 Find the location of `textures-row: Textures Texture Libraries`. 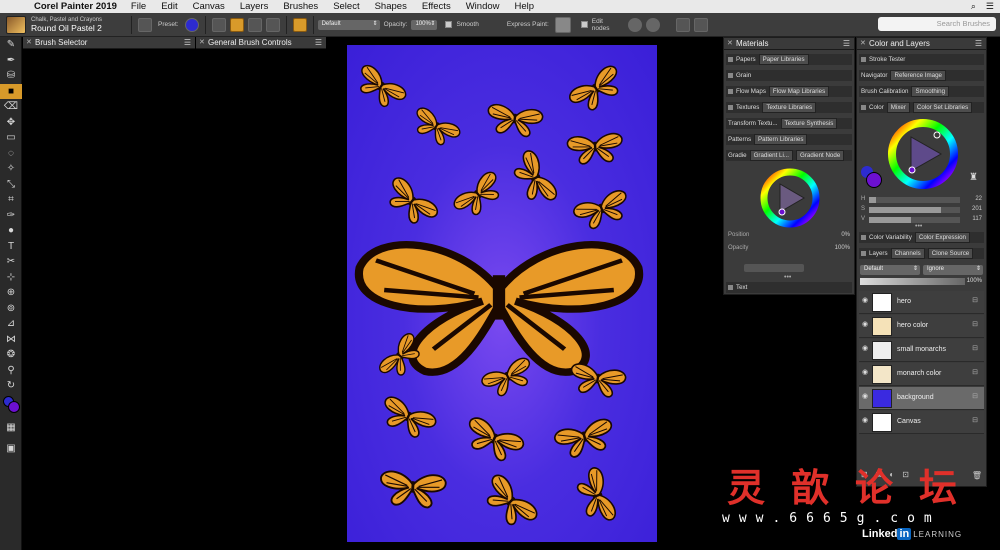

textures-row: Textures Texture Libraries is located at coordinates (789, 107).